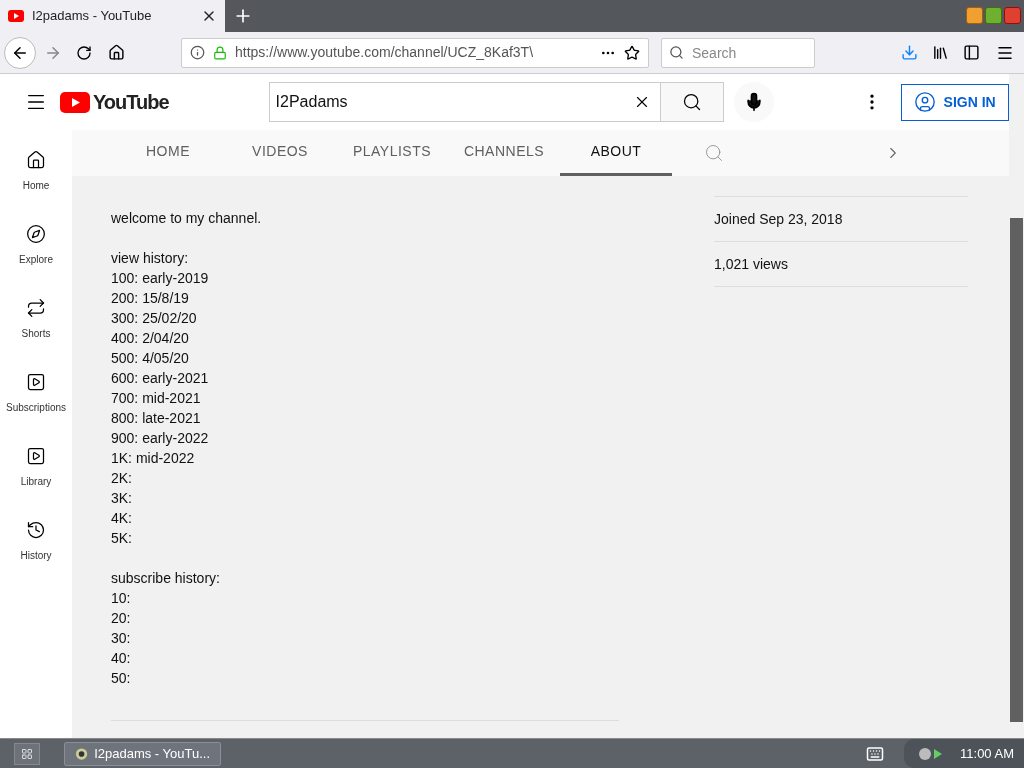 This screenshot has height=768, width=1024. Describe the element at coordinates (987, 753) in the screenshot. I see `clock: 11:00 AM` at that location.